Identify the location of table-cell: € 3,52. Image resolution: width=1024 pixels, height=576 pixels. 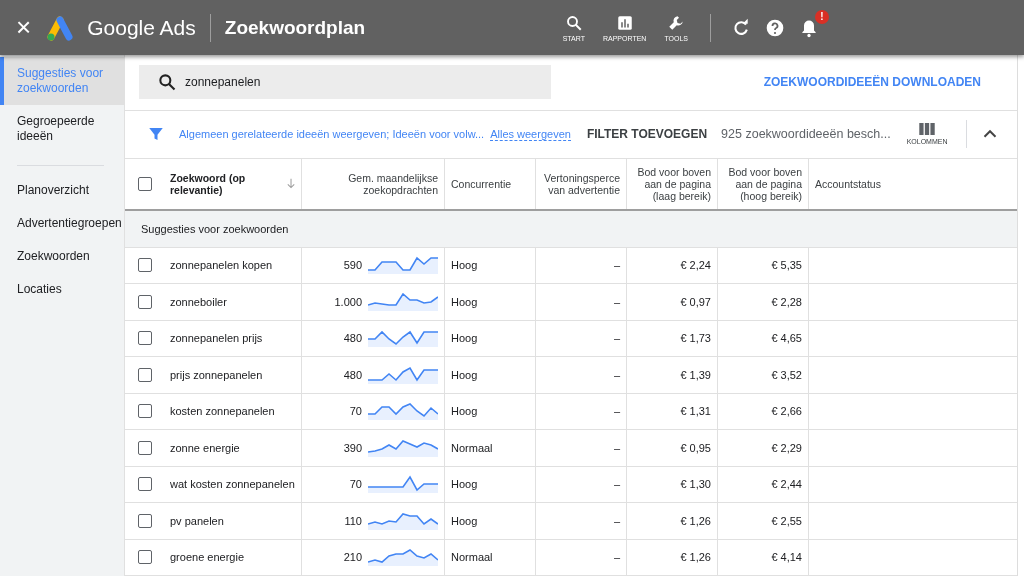
(786, 374).